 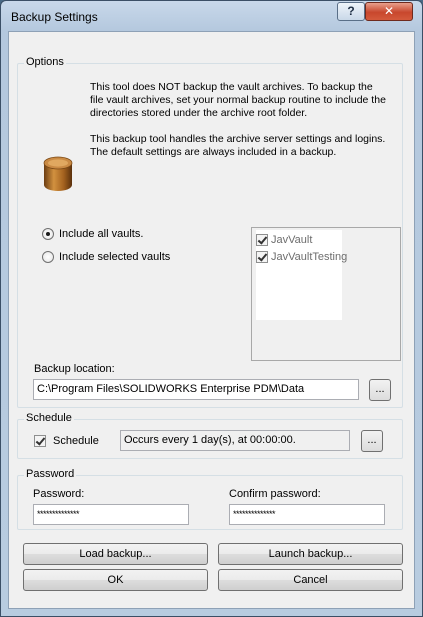 I want to click on vault-item: JavVault, so click(x=284, y=240).